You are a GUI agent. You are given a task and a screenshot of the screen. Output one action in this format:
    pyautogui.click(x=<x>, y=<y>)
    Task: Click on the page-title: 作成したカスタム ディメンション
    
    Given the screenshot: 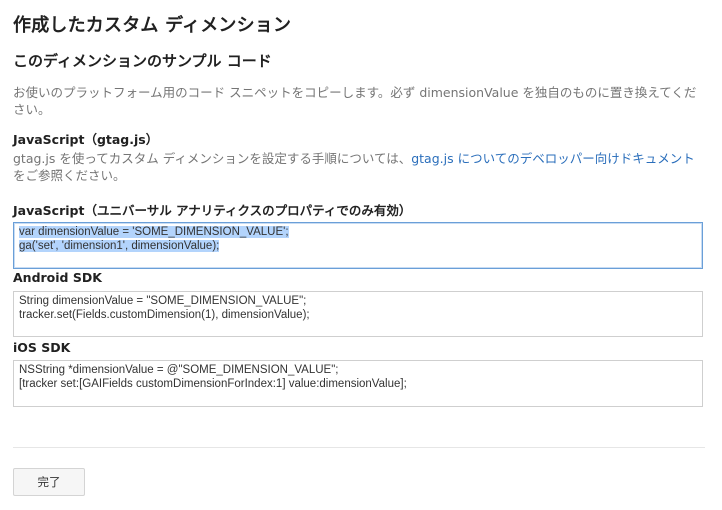 What is the action you would take?
    pyautogui.click(x=152, y=25)
    